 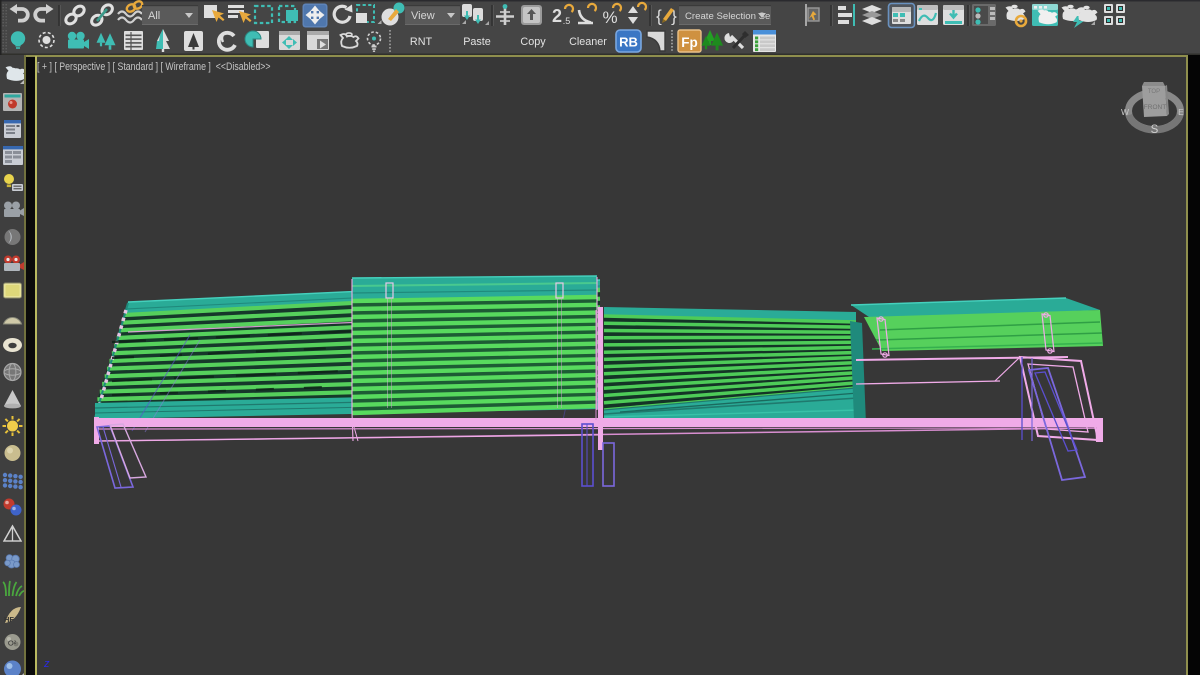 I want to click on svg-text: W, so click(x=1125, y=112).